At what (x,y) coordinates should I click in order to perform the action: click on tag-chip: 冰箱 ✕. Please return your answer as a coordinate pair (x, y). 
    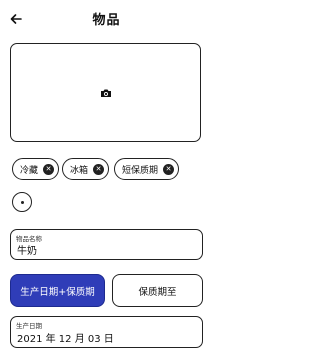
    Looking at the image, I should click on (86, 169).